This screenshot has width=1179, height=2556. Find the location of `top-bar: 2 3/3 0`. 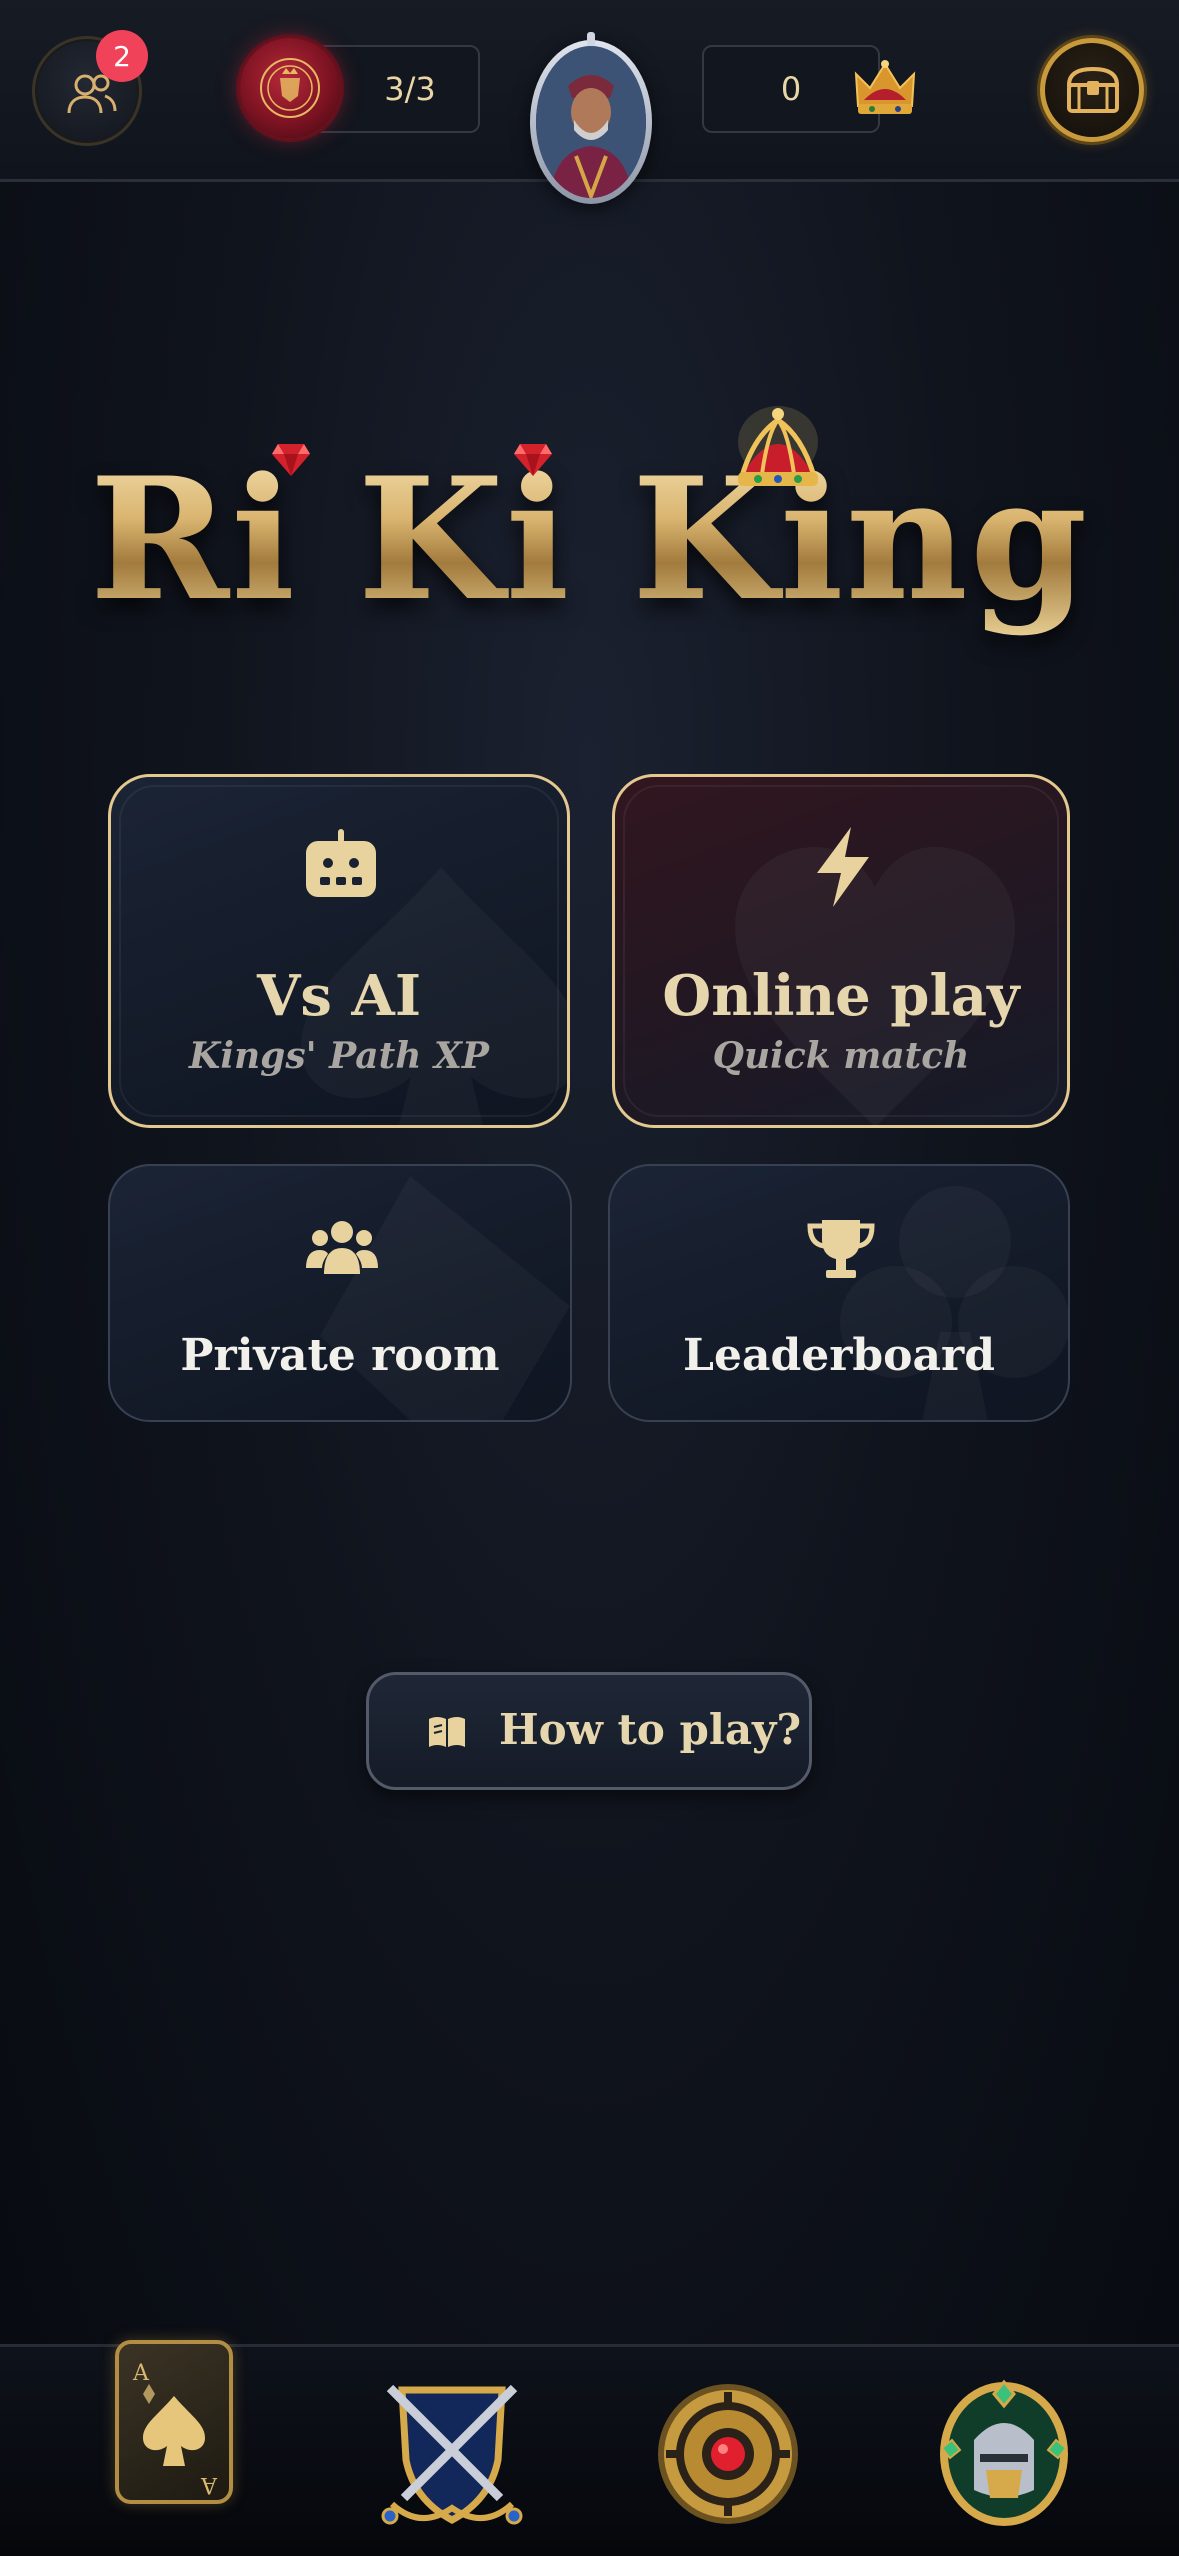

top-bar: 2 3/3 0 is located at coordinates (589, 102).